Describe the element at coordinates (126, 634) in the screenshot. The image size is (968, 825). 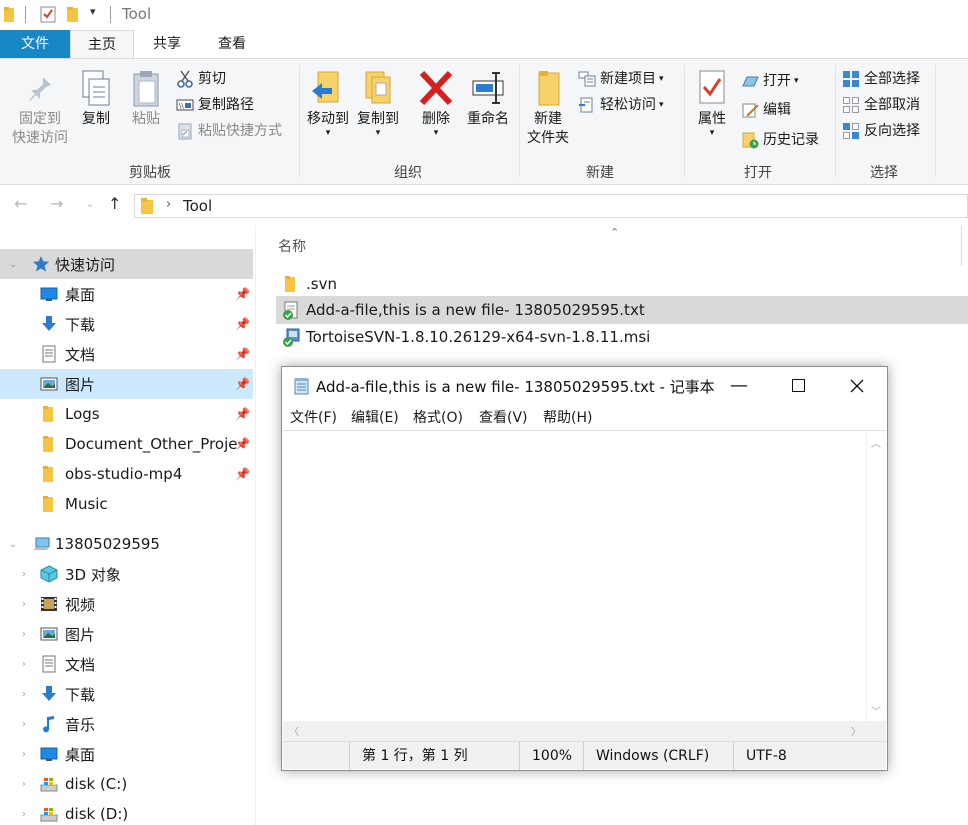
I see `nav-this-pc-item: › 图片` at that location.